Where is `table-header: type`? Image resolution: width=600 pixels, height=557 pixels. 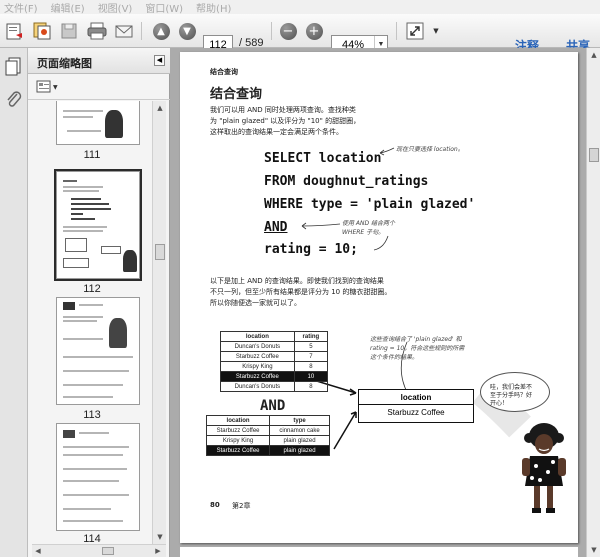
table-header: type is located at coordinates (299, 420).